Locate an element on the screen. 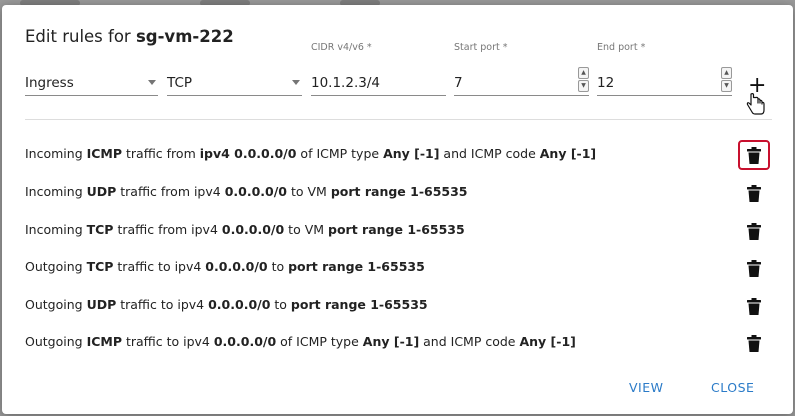  end-port-label: End port * is located at coordinates (621, 47).